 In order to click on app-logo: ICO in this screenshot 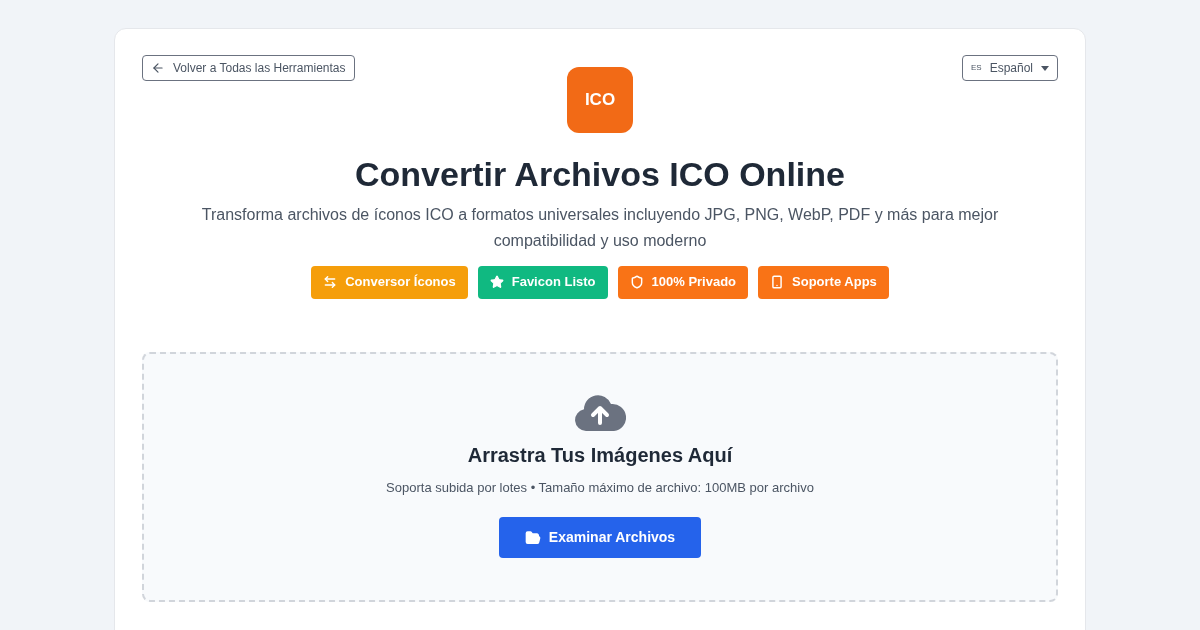, I will do `click(600, 100)`.